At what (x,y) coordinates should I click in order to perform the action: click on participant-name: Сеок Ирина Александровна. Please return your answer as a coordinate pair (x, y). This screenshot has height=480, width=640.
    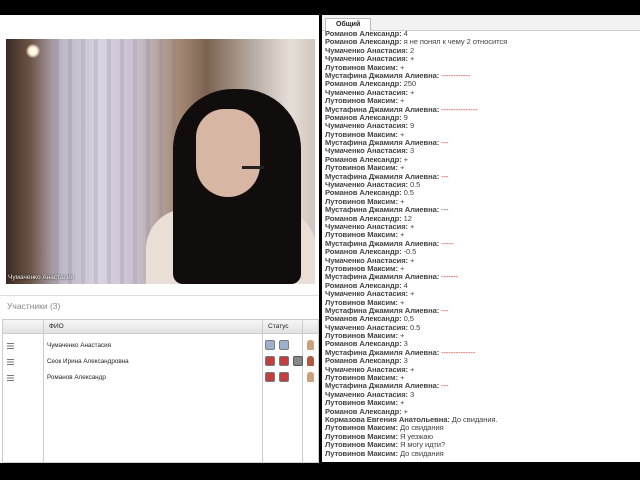
    Looking at the image, I should click on (88, 361).